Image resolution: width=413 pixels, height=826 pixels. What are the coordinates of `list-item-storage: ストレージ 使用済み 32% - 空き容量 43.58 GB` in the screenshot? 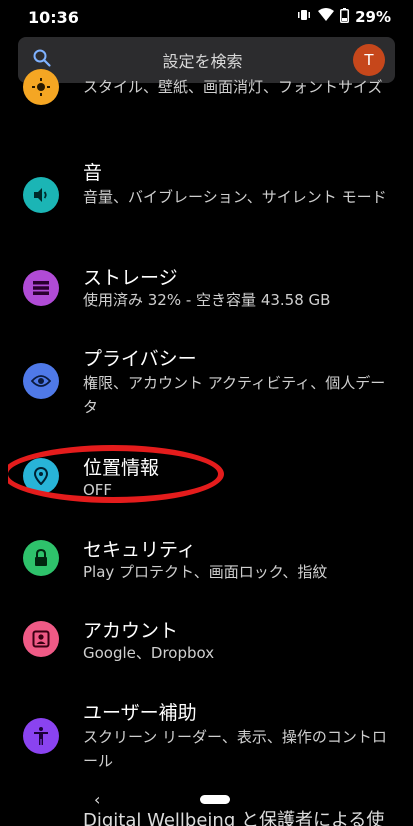 It's located at (206, 288).